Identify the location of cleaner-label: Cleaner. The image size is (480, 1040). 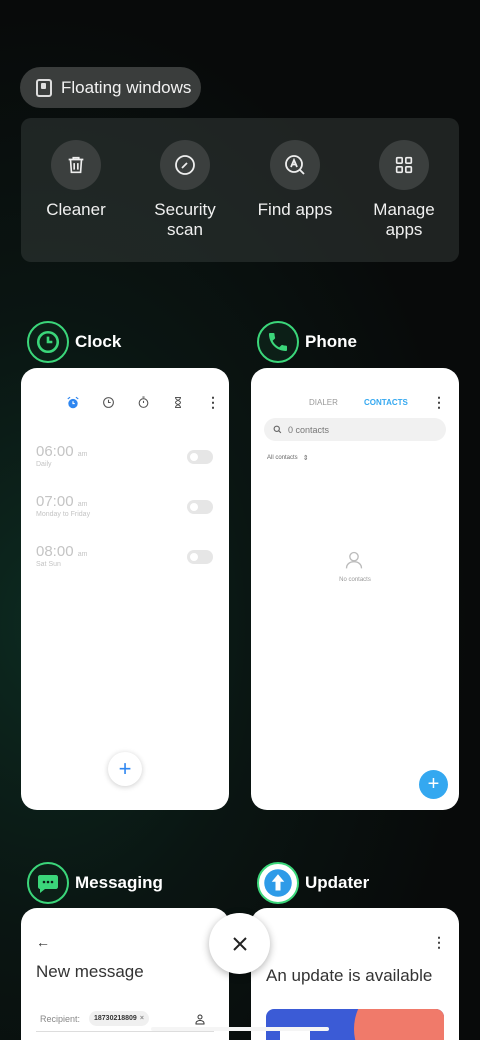
(76, 209).